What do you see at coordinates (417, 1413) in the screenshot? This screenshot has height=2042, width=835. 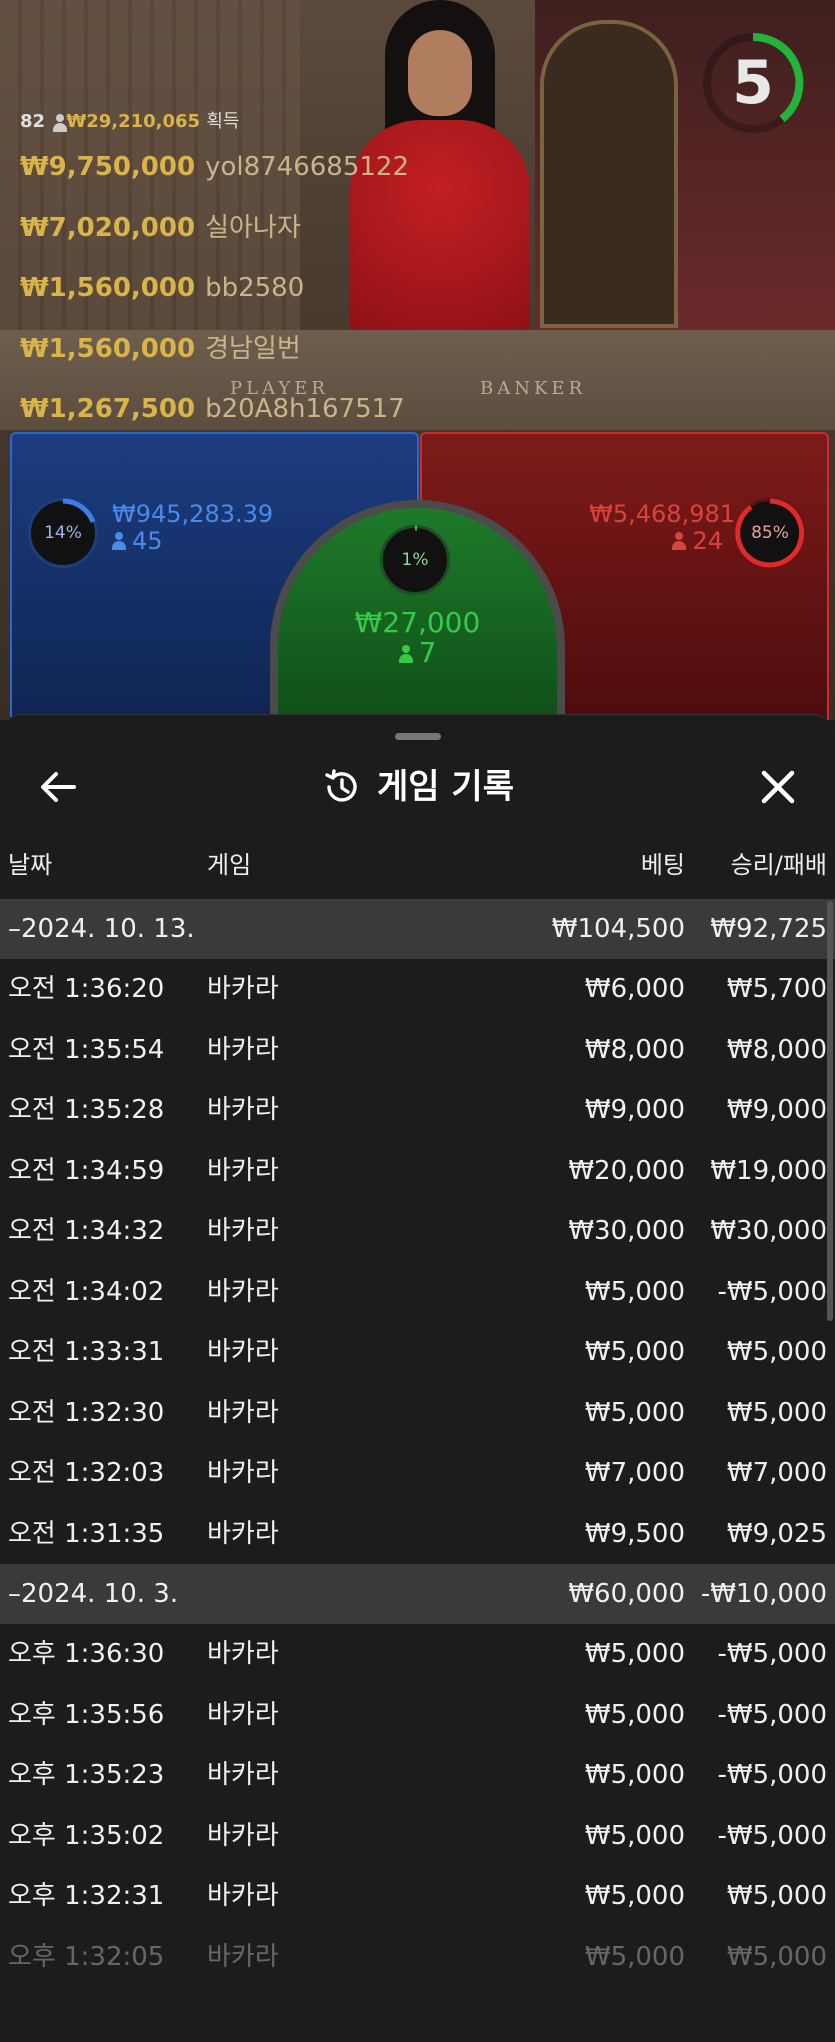 I see `history-row: 오전 1:32:30 바카라 ₩5,000 ₩5,000` at bounding box center [417, 1413].